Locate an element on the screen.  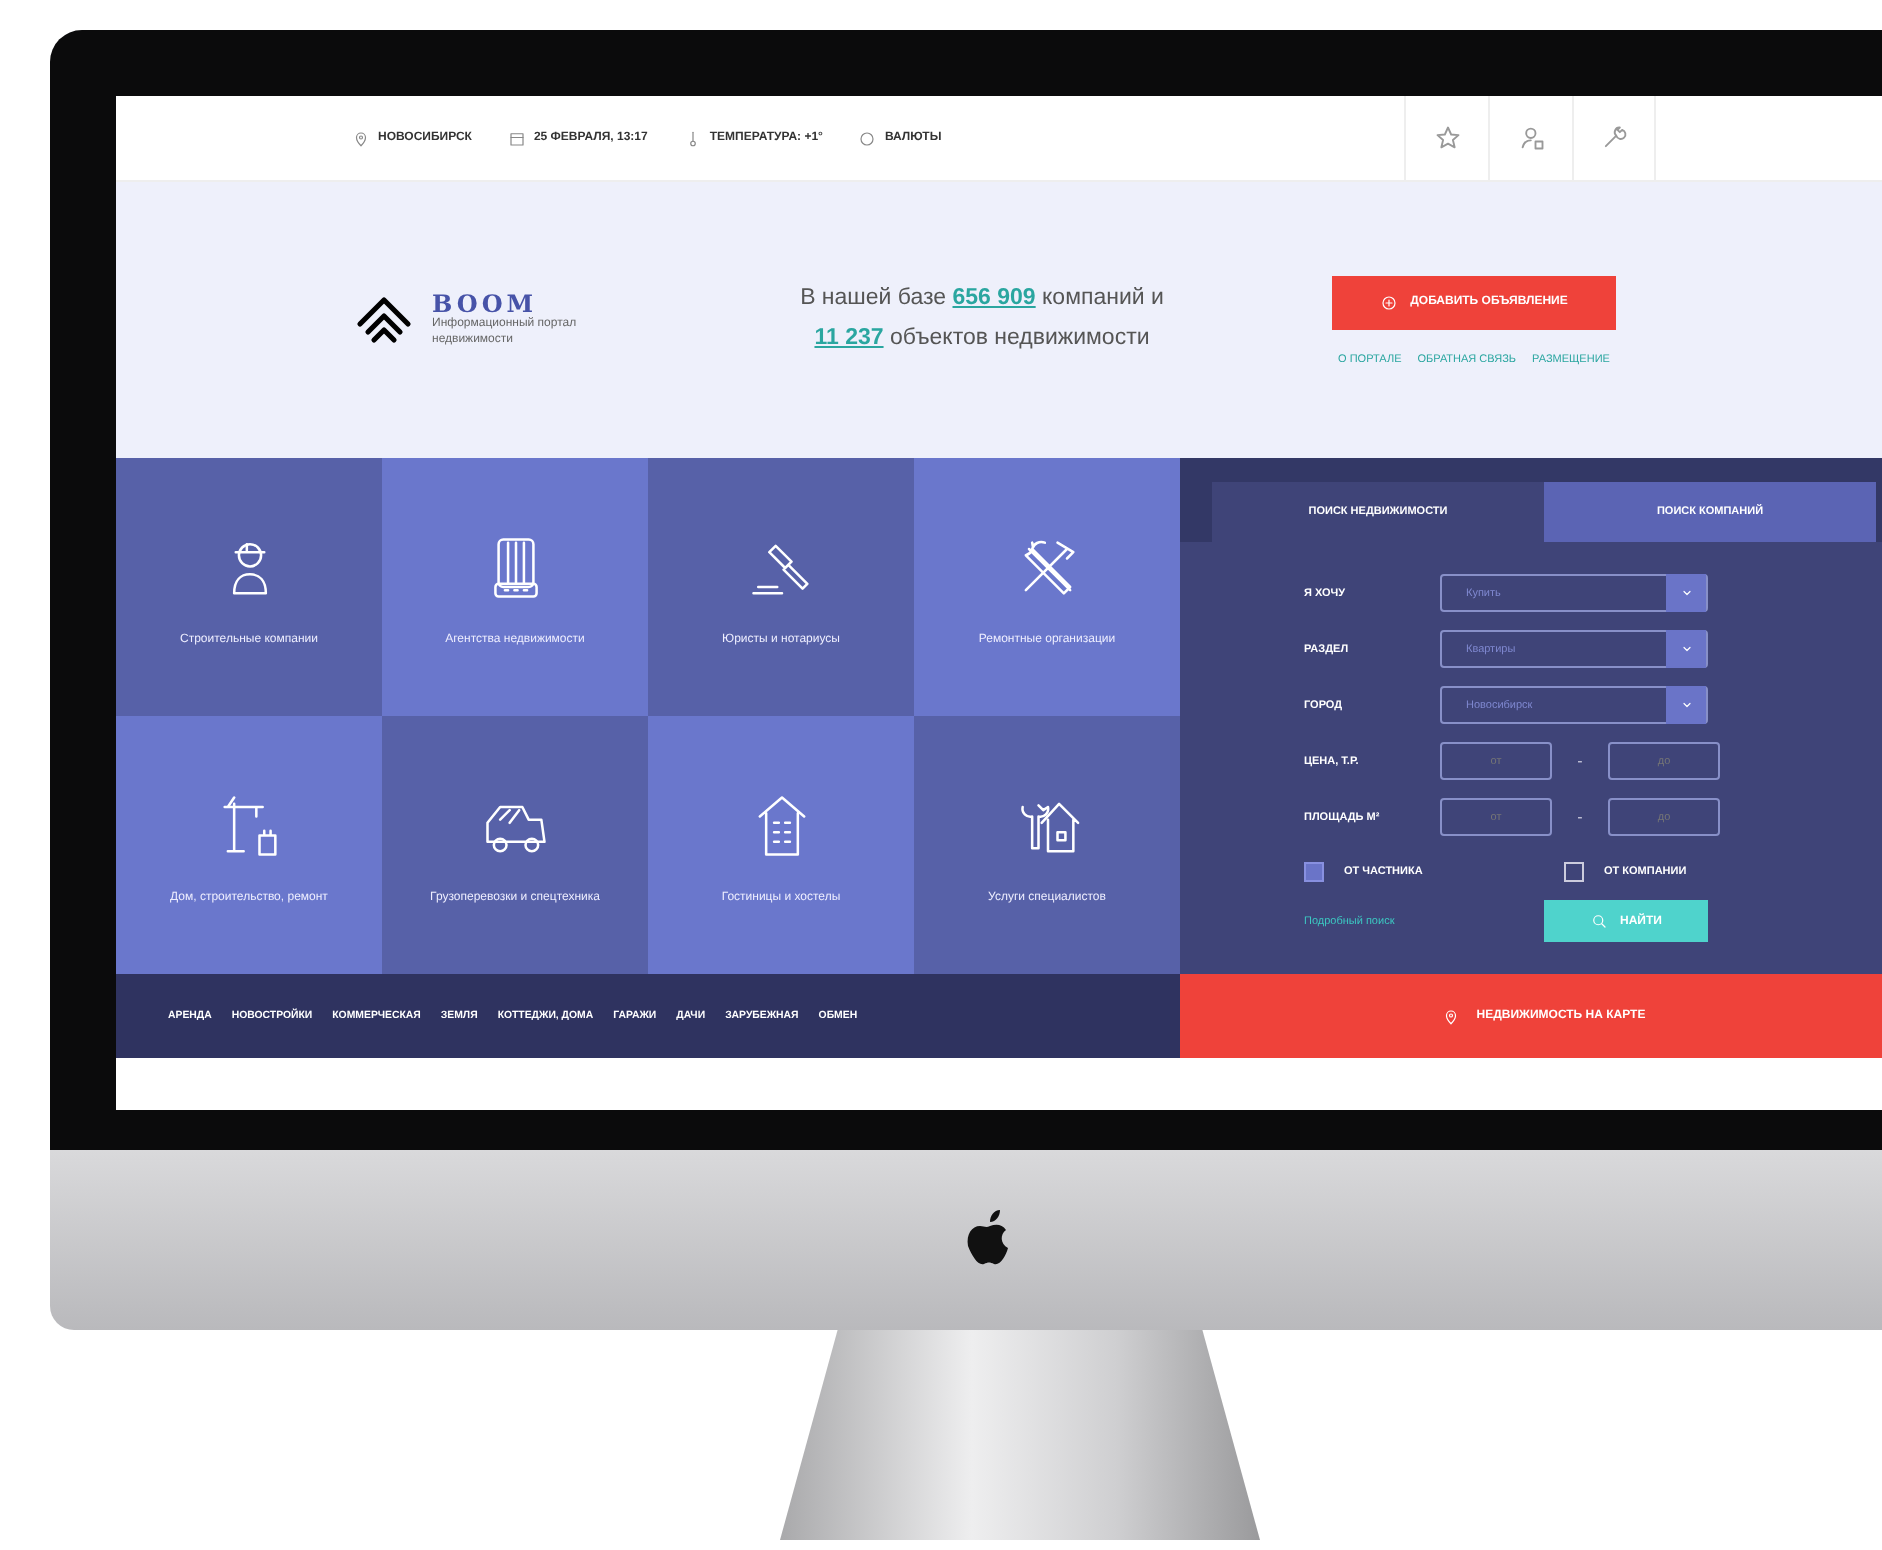
star-icon is located at coordinates (1447, 138).